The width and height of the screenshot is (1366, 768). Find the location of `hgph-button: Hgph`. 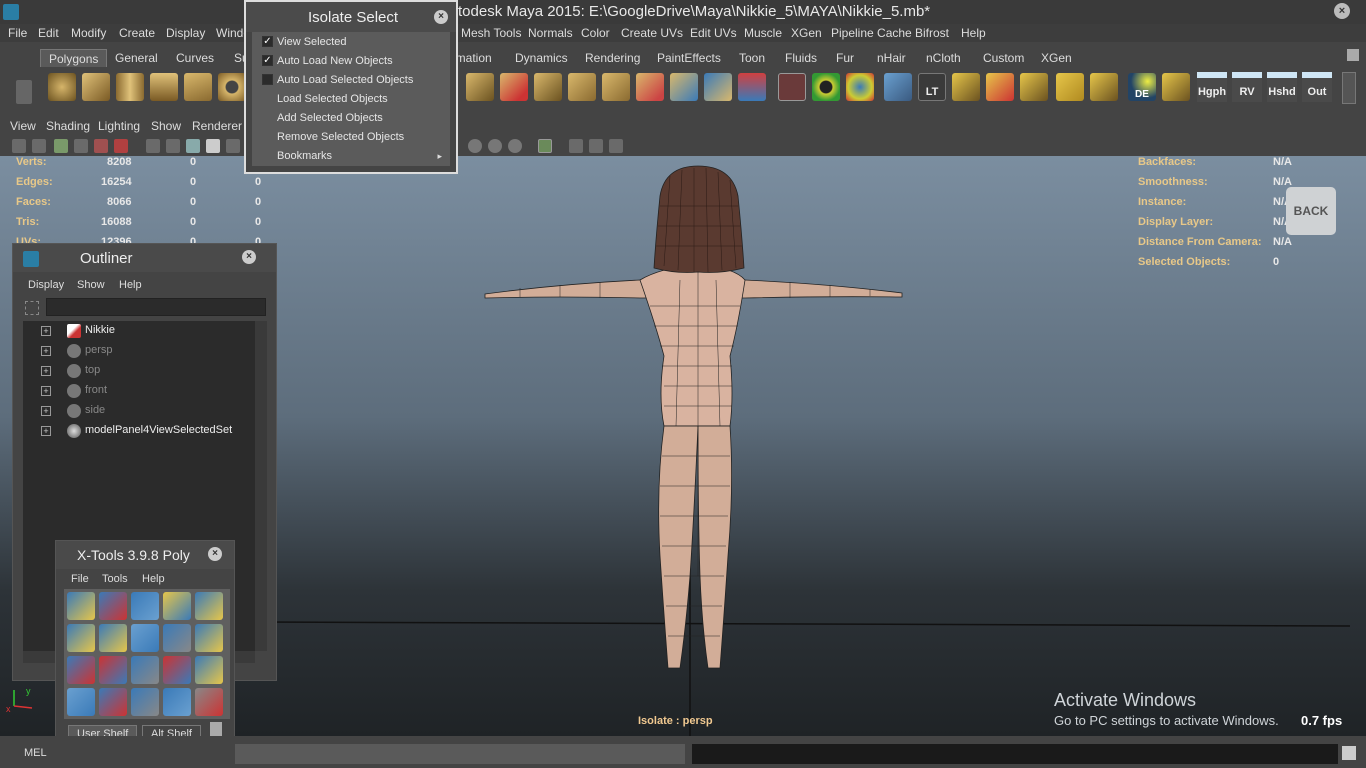

hgph-button: Hgph is located at coordinates (1212, 87).